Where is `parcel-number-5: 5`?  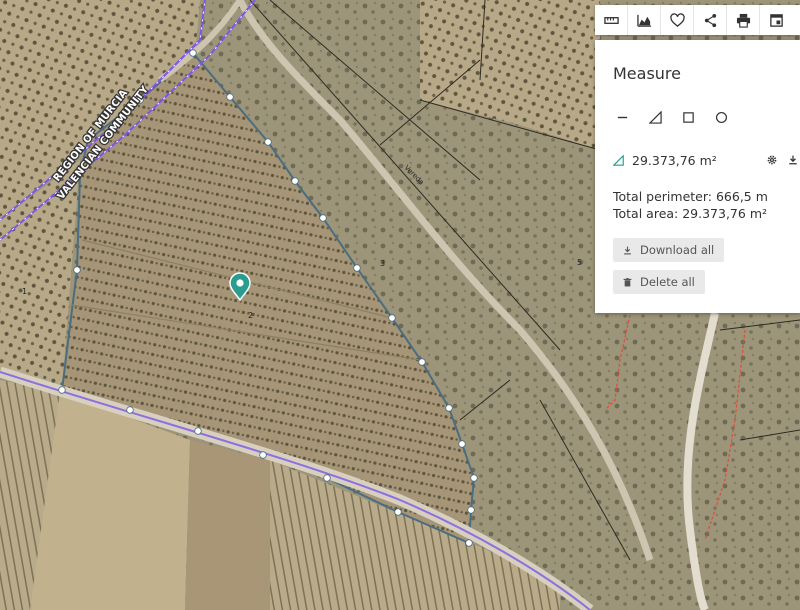
parcel-number-5: 5 is located at coordinates (579, 262).